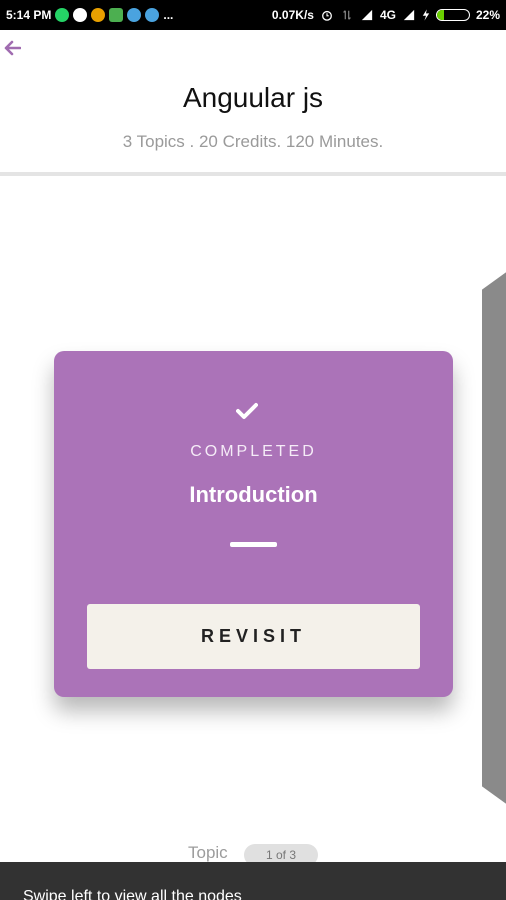  Describe the element at coordinates (253, 451) in the screenshot. I see `topic-status: COMPLETED` at that location.